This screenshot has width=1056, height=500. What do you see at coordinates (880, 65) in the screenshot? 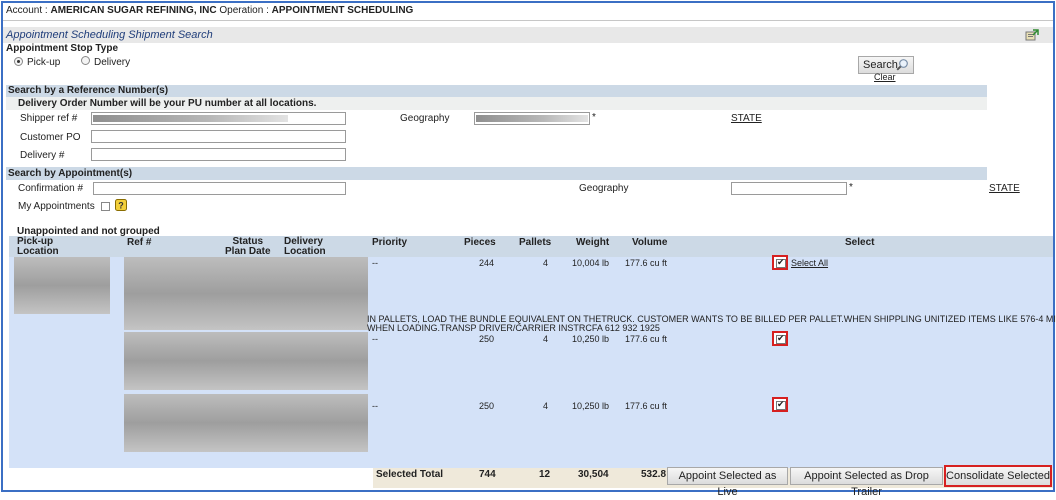
I see `search-button-label: Search` at bounding box center [880, 65].